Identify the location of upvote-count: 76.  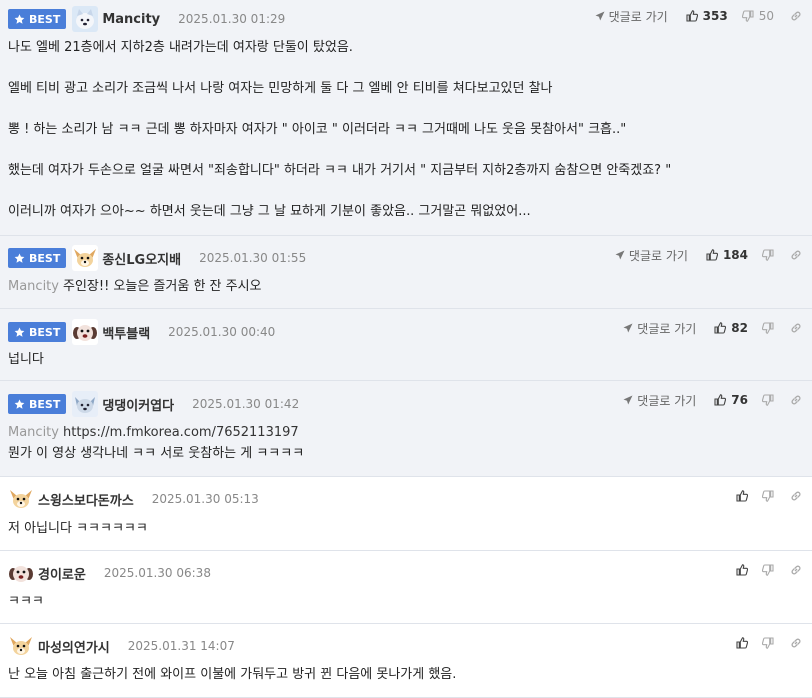
(739, 400).